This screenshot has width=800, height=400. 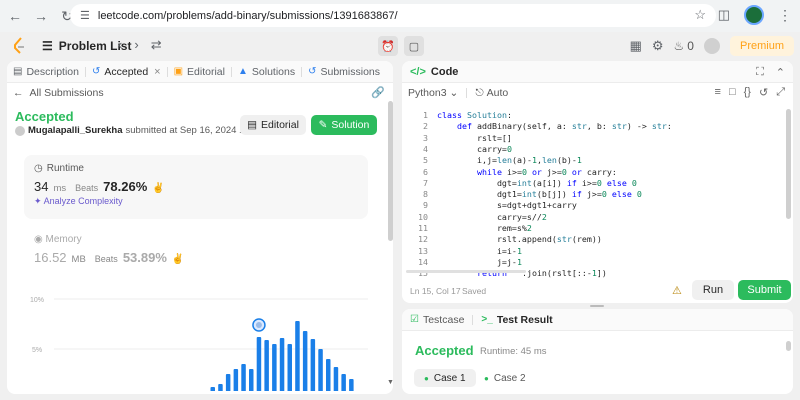 I want to click on extensions-icon: ◫, so click(x=724, y=15).